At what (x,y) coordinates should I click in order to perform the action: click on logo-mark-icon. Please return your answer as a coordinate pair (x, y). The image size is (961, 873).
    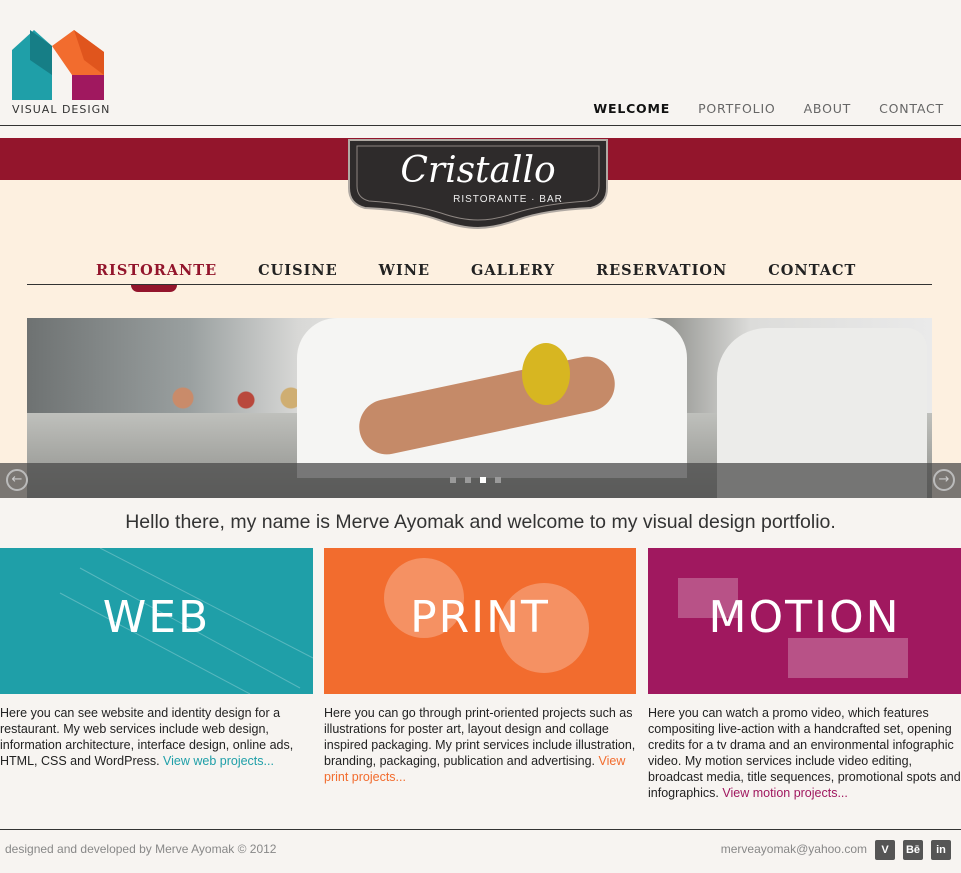
    Looking at the image, I should click on (58, 65).